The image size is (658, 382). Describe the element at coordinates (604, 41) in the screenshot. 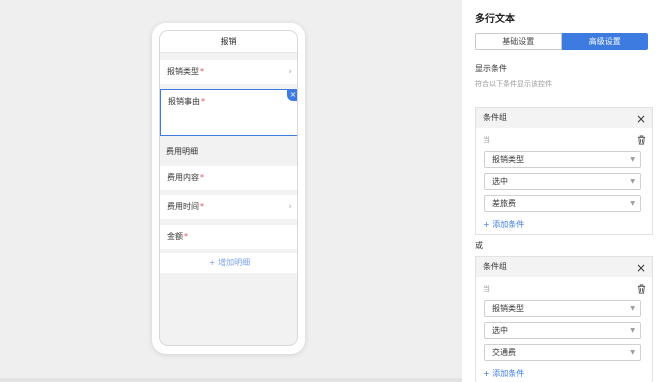

I see `tab-advanced-settings: 高级设置` at that location.